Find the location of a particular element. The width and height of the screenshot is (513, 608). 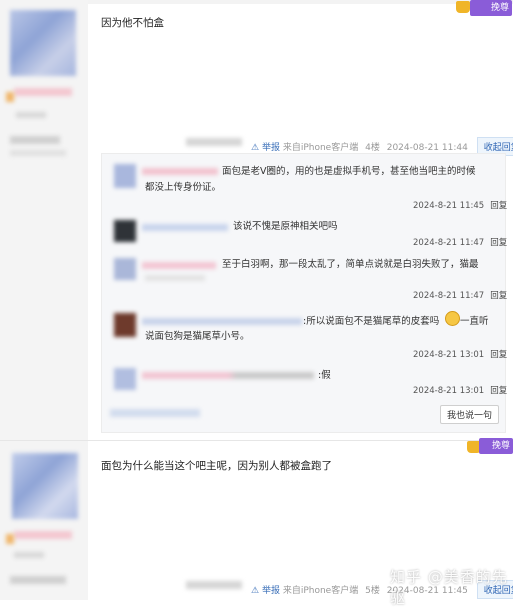

reply-text: 面包是老V圈的，用的也是虚拟手机号，甚至他当吧主的时候 is located at coordinates (349, 171).